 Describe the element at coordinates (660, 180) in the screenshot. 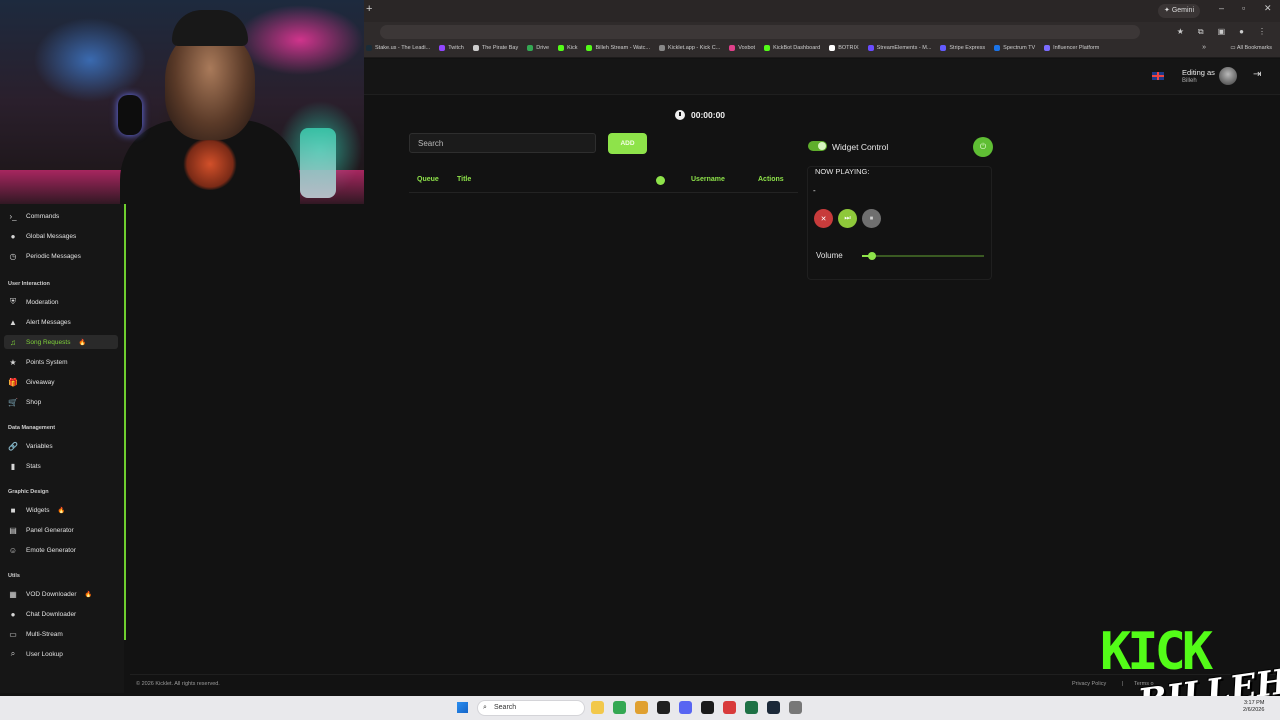

I see `duration-clock-icon` at that location.